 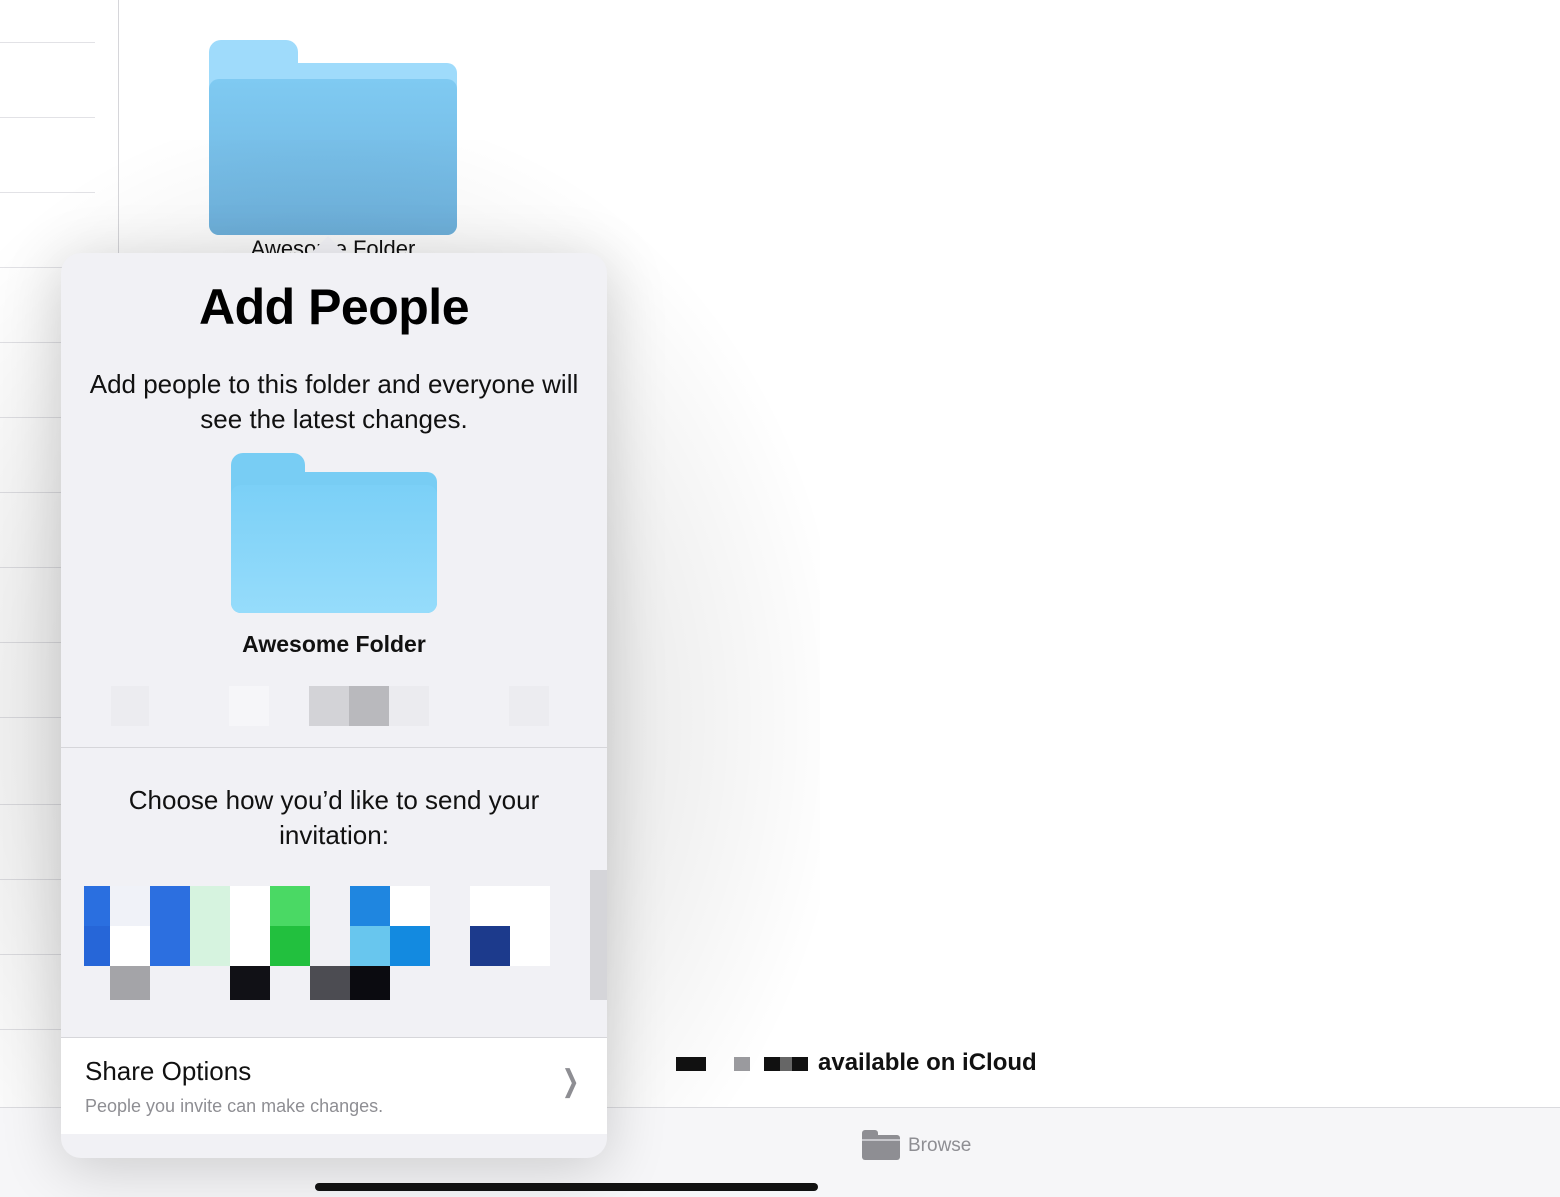 I want to click on background-folder-icon, so click(x=333, y=137).